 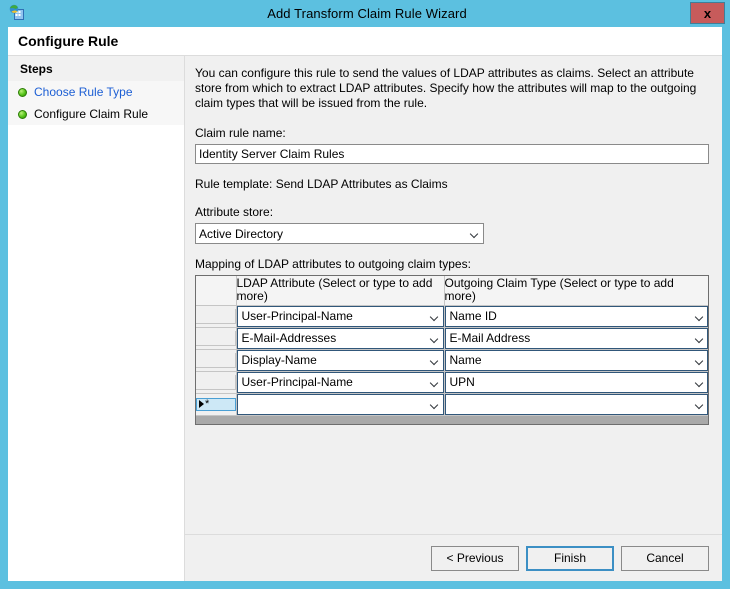 I want to click on sidebar-item-label: Configure Claim Rule, so click(x=91, y=114).